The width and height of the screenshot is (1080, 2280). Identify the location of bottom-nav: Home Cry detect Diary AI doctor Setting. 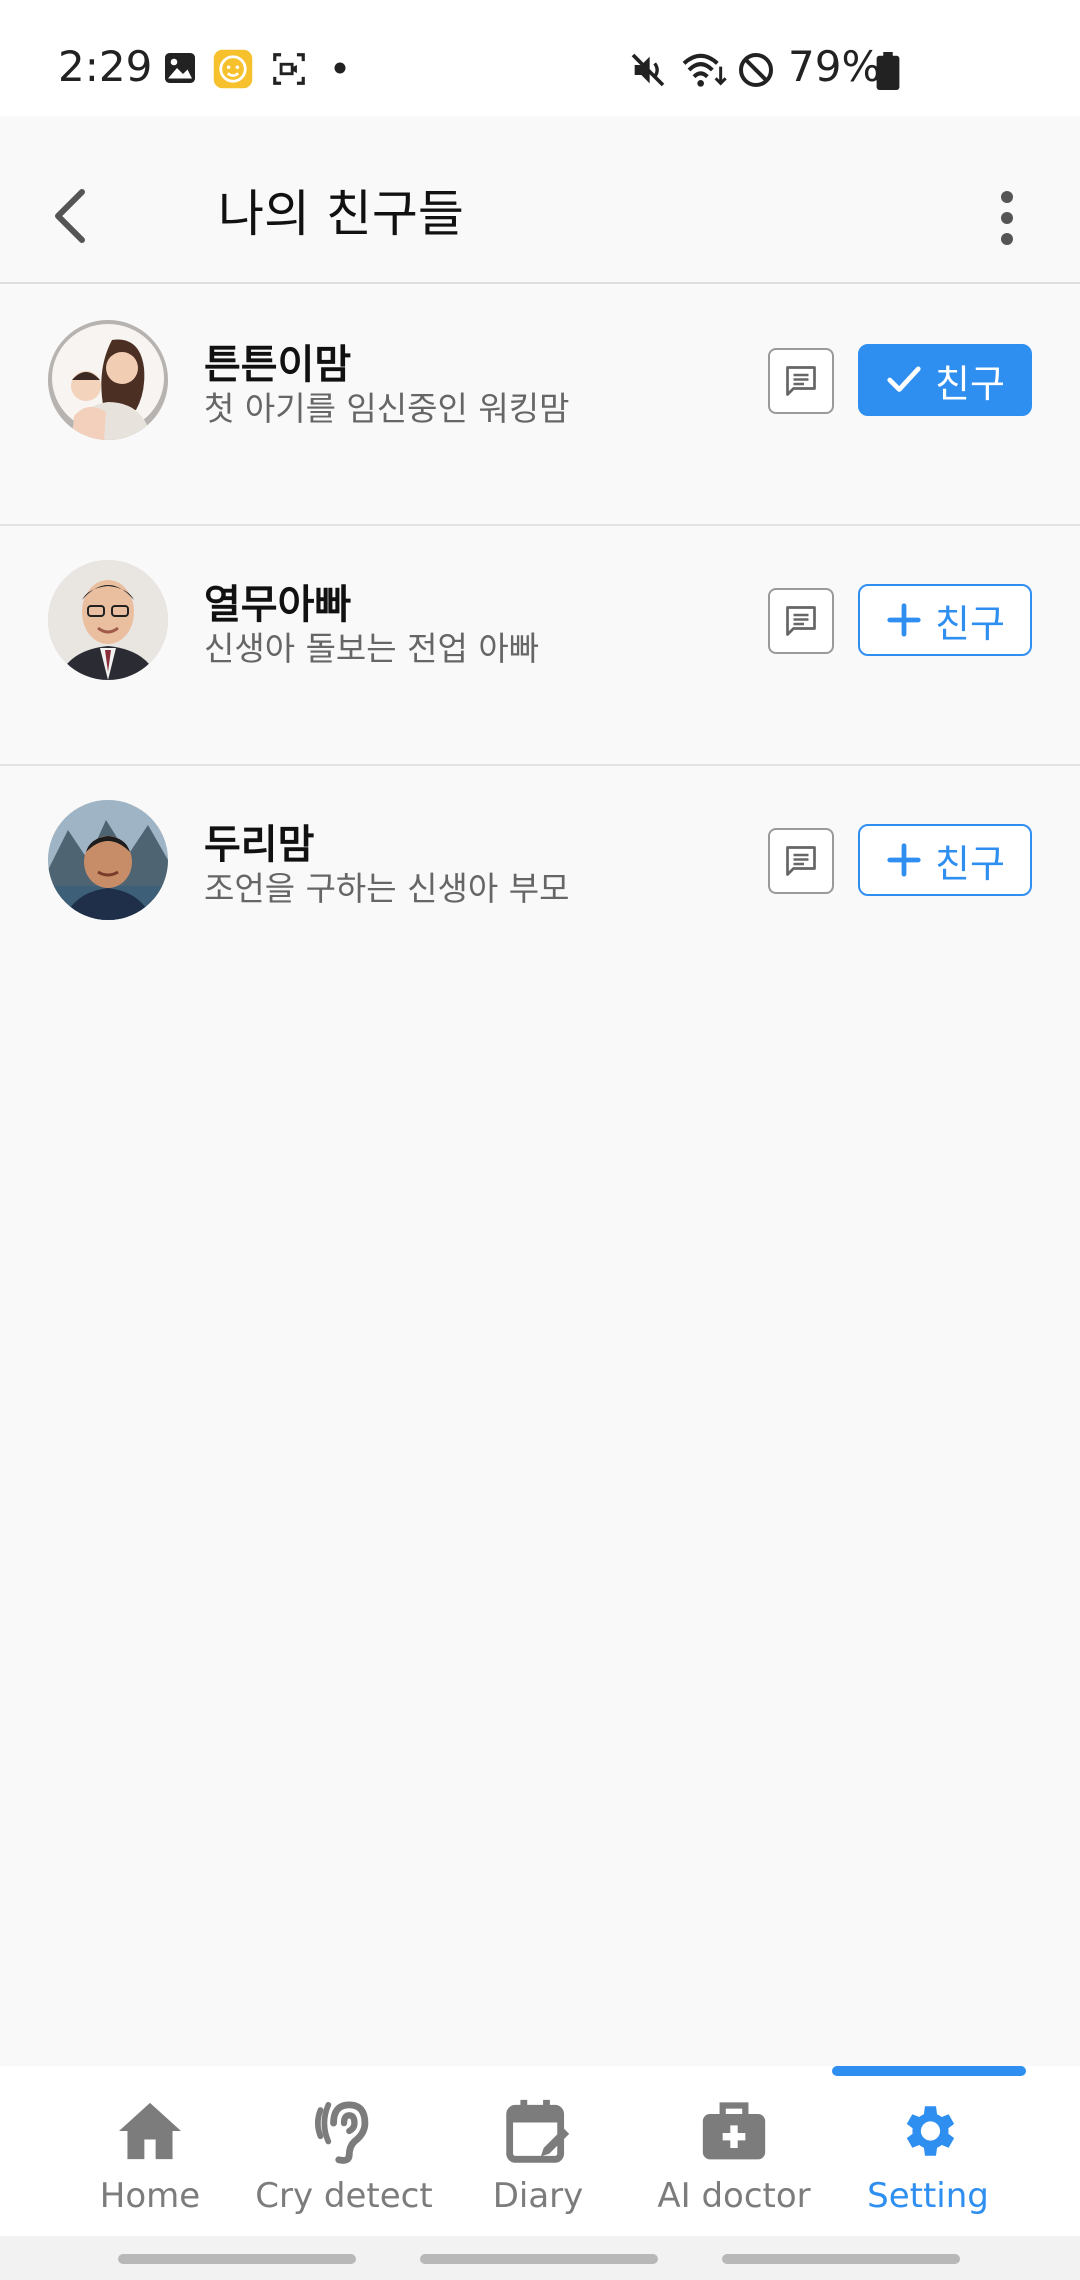
(540, 2151).